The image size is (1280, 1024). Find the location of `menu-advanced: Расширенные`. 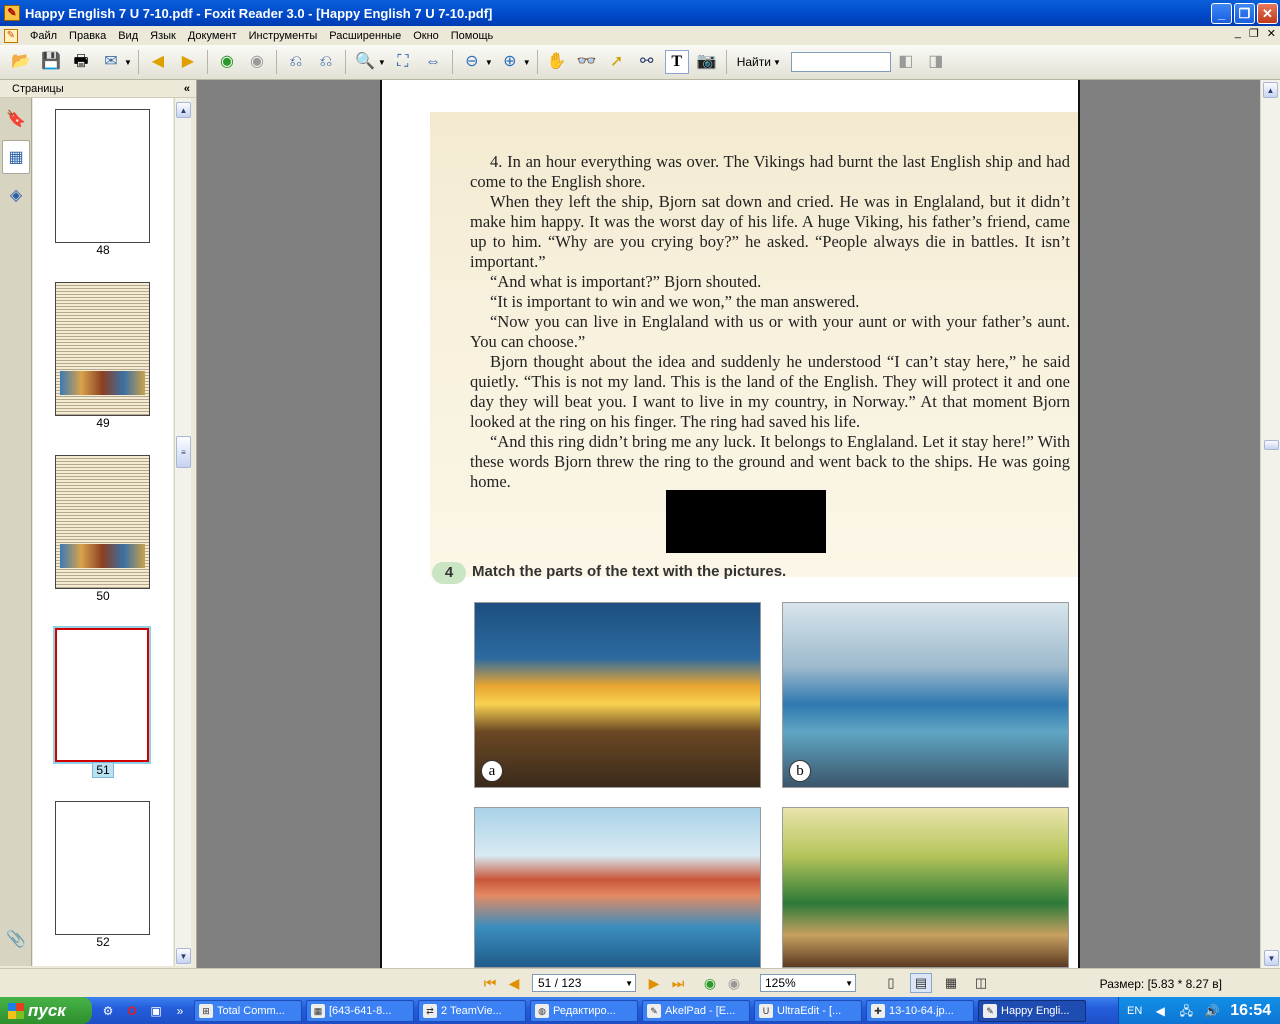

menu-advanced: Расширенные is located at coordinates (365, 36).